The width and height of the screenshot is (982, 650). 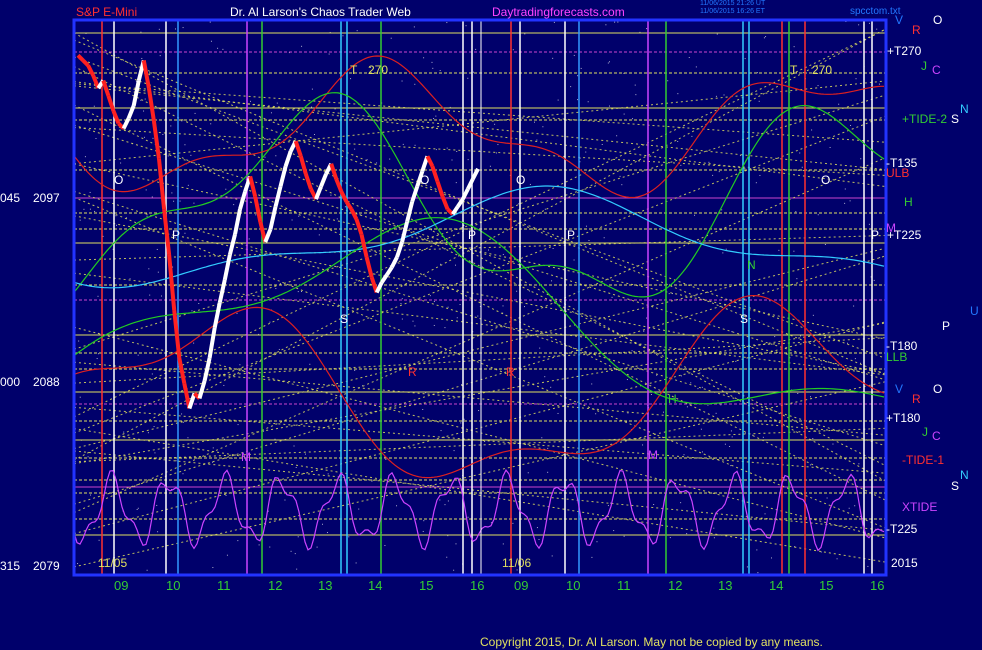 I want to click on right-legend-label: U, so click(x=974, y=311).